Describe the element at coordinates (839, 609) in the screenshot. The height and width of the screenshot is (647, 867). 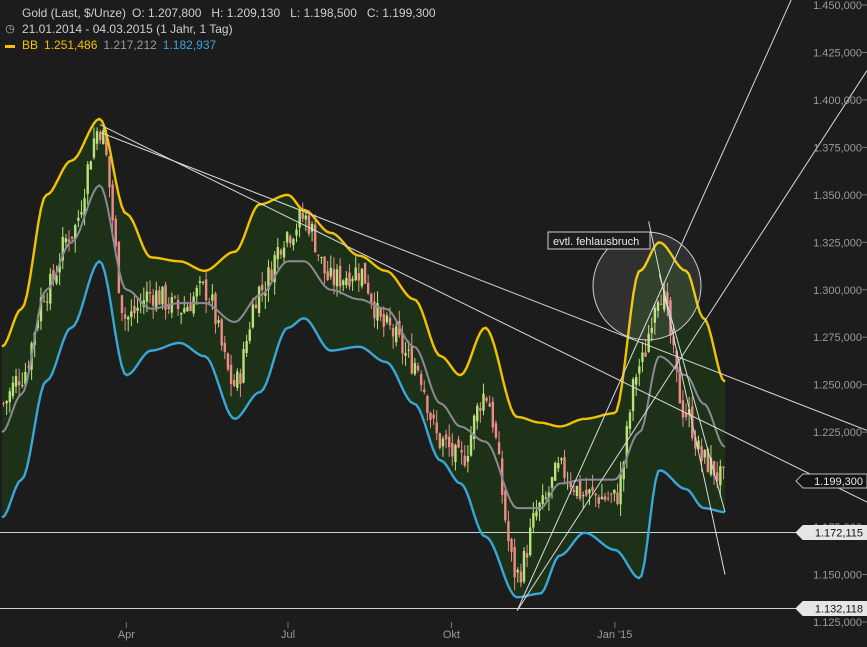
I see `price-tag-label: 1.132,118` at that location.